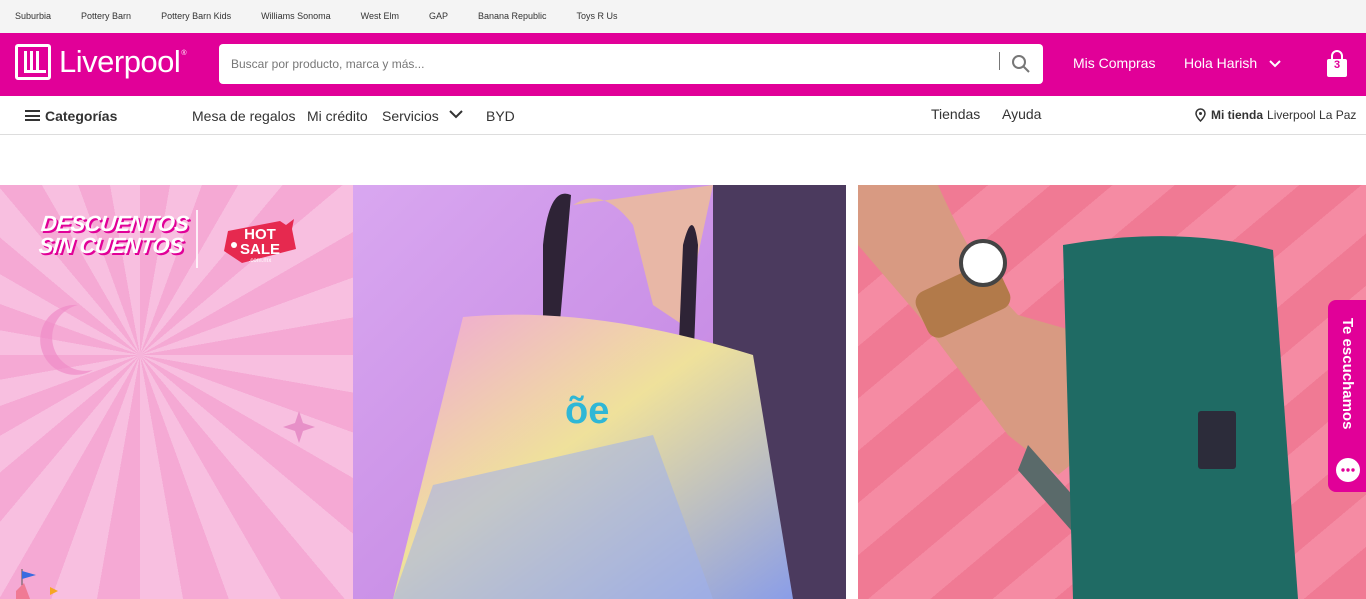 The width and height of the screenshot is (1366, 599). I want to click on feedback-tab: Te escuchamos, so click(1347, 396).